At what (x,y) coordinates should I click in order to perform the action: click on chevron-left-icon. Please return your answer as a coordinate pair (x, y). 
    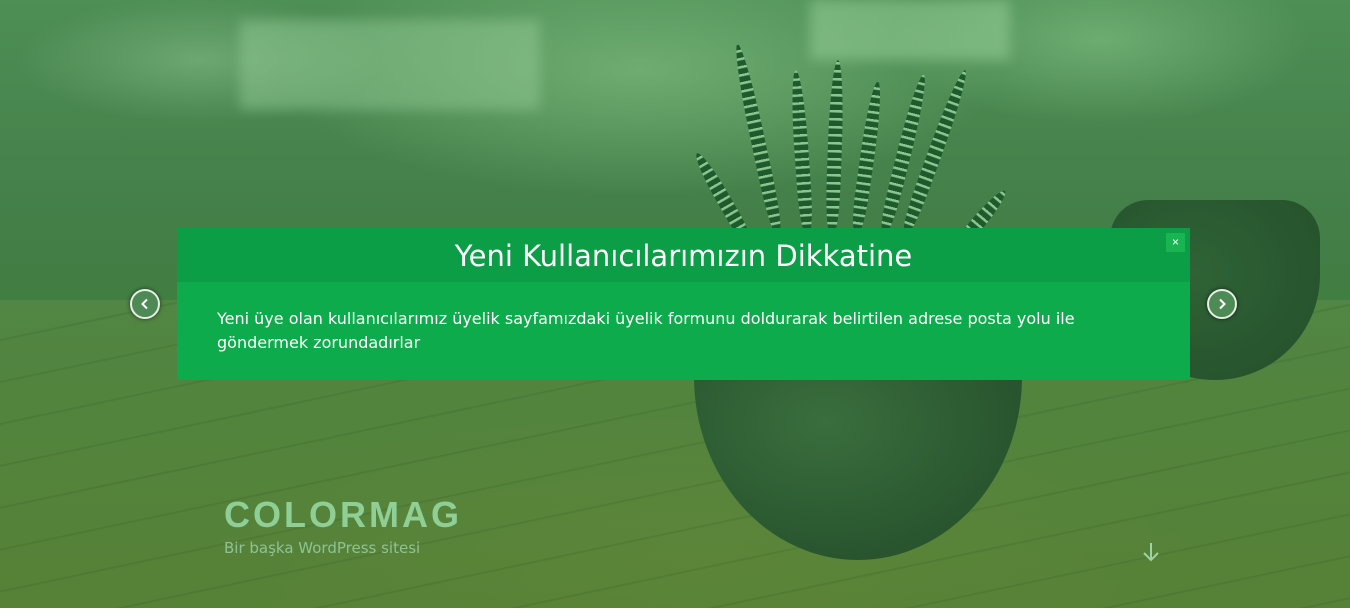
    Looking at the image, I should click on (144, 304).